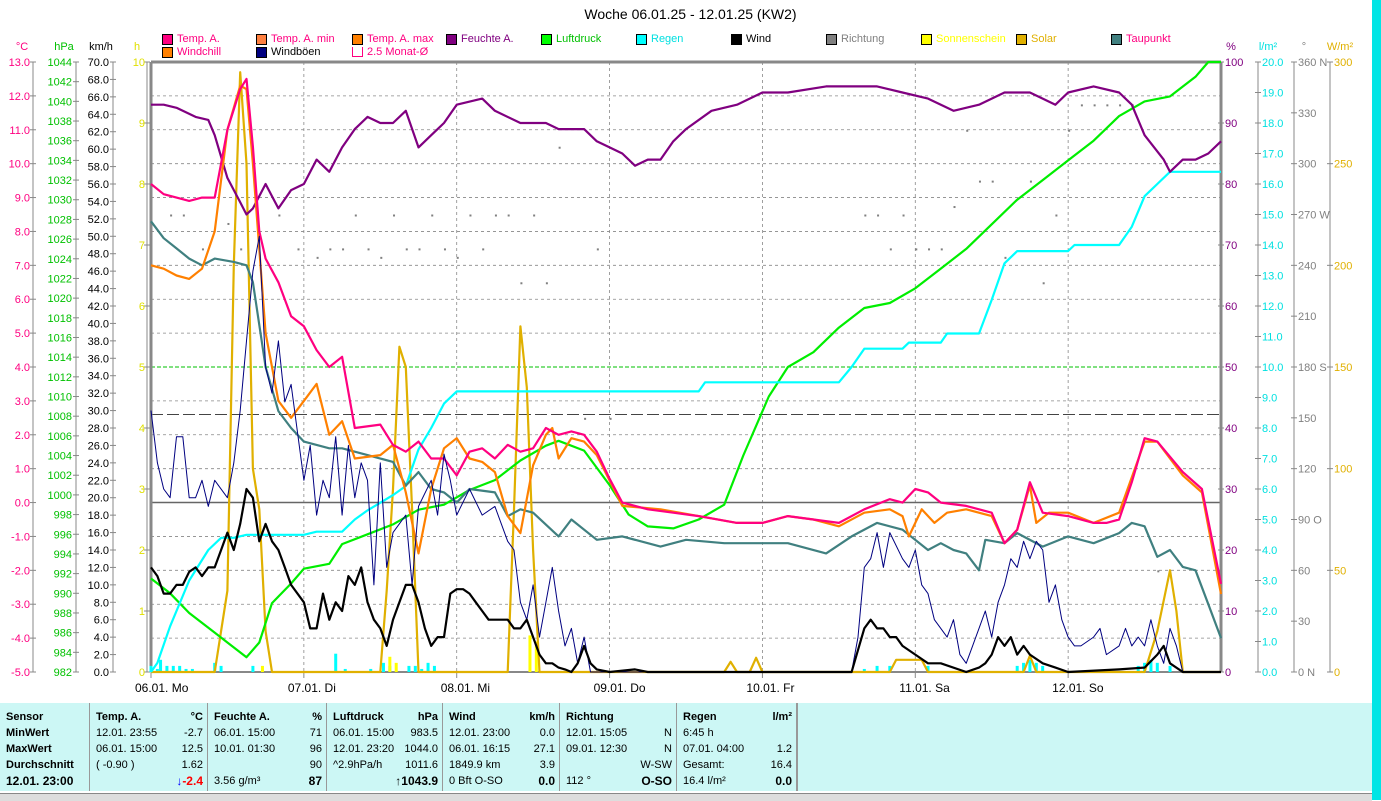 The width and height of the screenshot is (1381, 801). What do you see at coordinates (421, 749) in the screenshot?
I see `stats-value: 1044.0` at bounding box center [421, 749].